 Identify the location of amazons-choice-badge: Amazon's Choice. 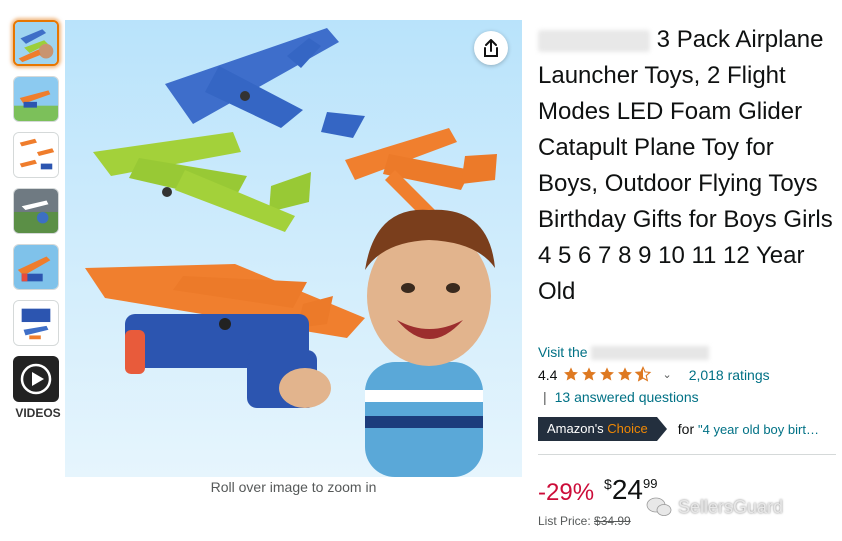
(602, 429).